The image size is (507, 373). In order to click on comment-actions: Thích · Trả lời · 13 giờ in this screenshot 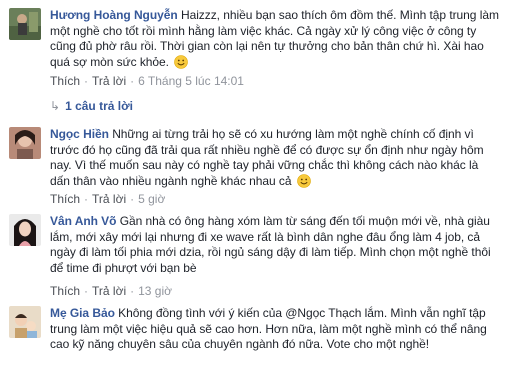, I will do `click(111, 291)`.